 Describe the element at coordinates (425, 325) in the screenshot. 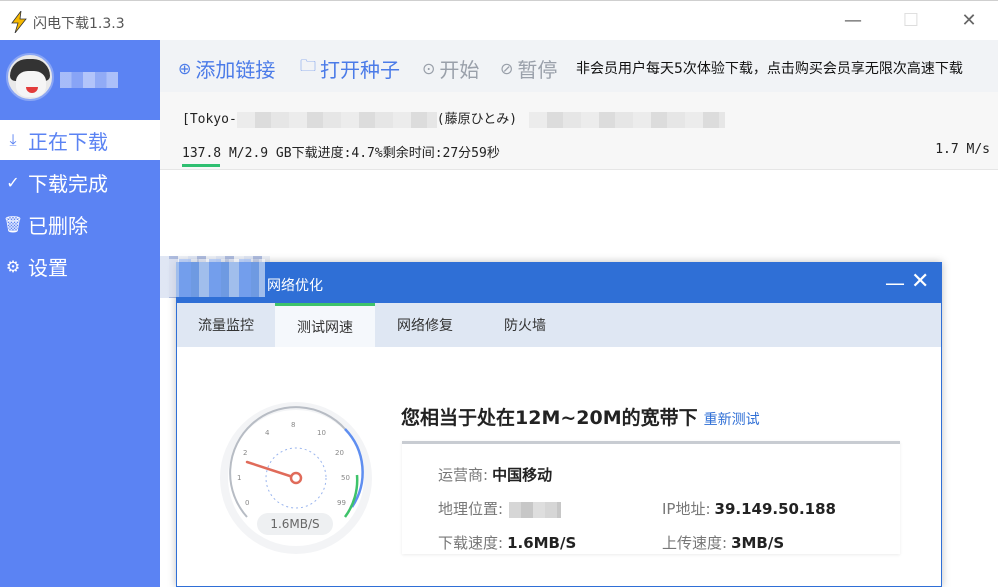

I see `tab-network-repair: 网络修复` at that location.